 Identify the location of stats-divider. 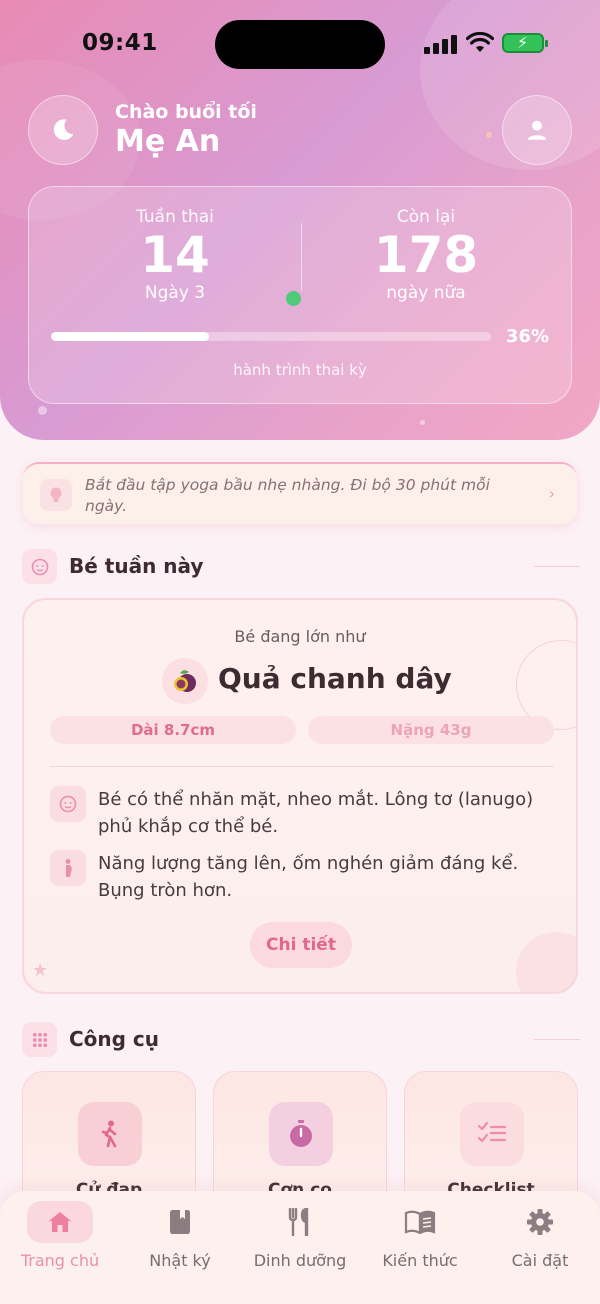
(301, 257).